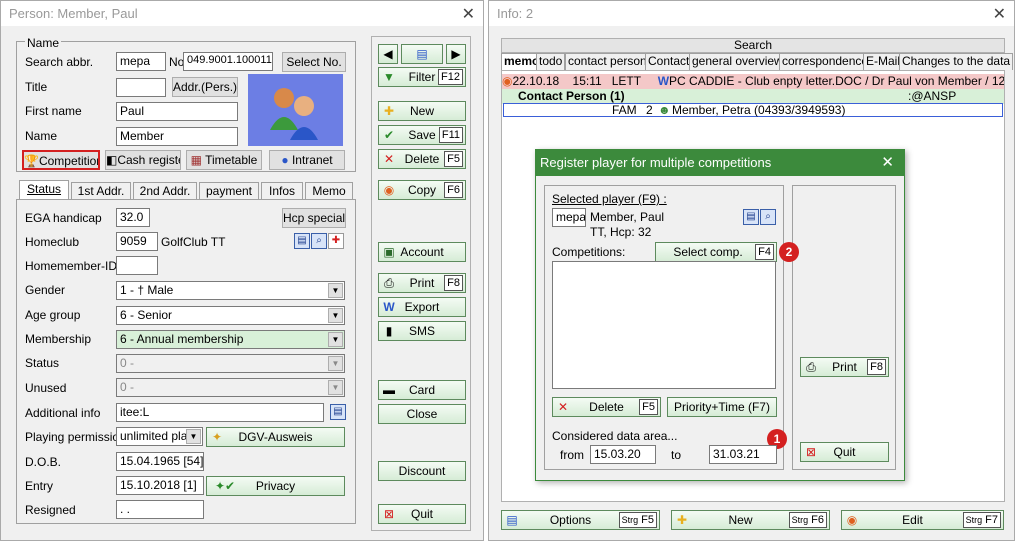 The height and width of the screenshot is (541, 1015). I want to click on arrow-left-icon: ◀, so click(388, 54).